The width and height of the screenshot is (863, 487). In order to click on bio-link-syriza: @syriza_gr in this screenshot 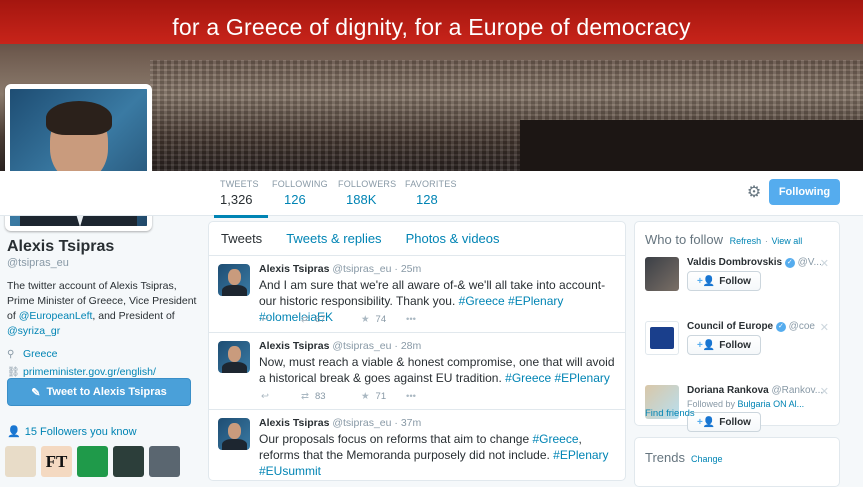, I will do `click(33, 331)`.